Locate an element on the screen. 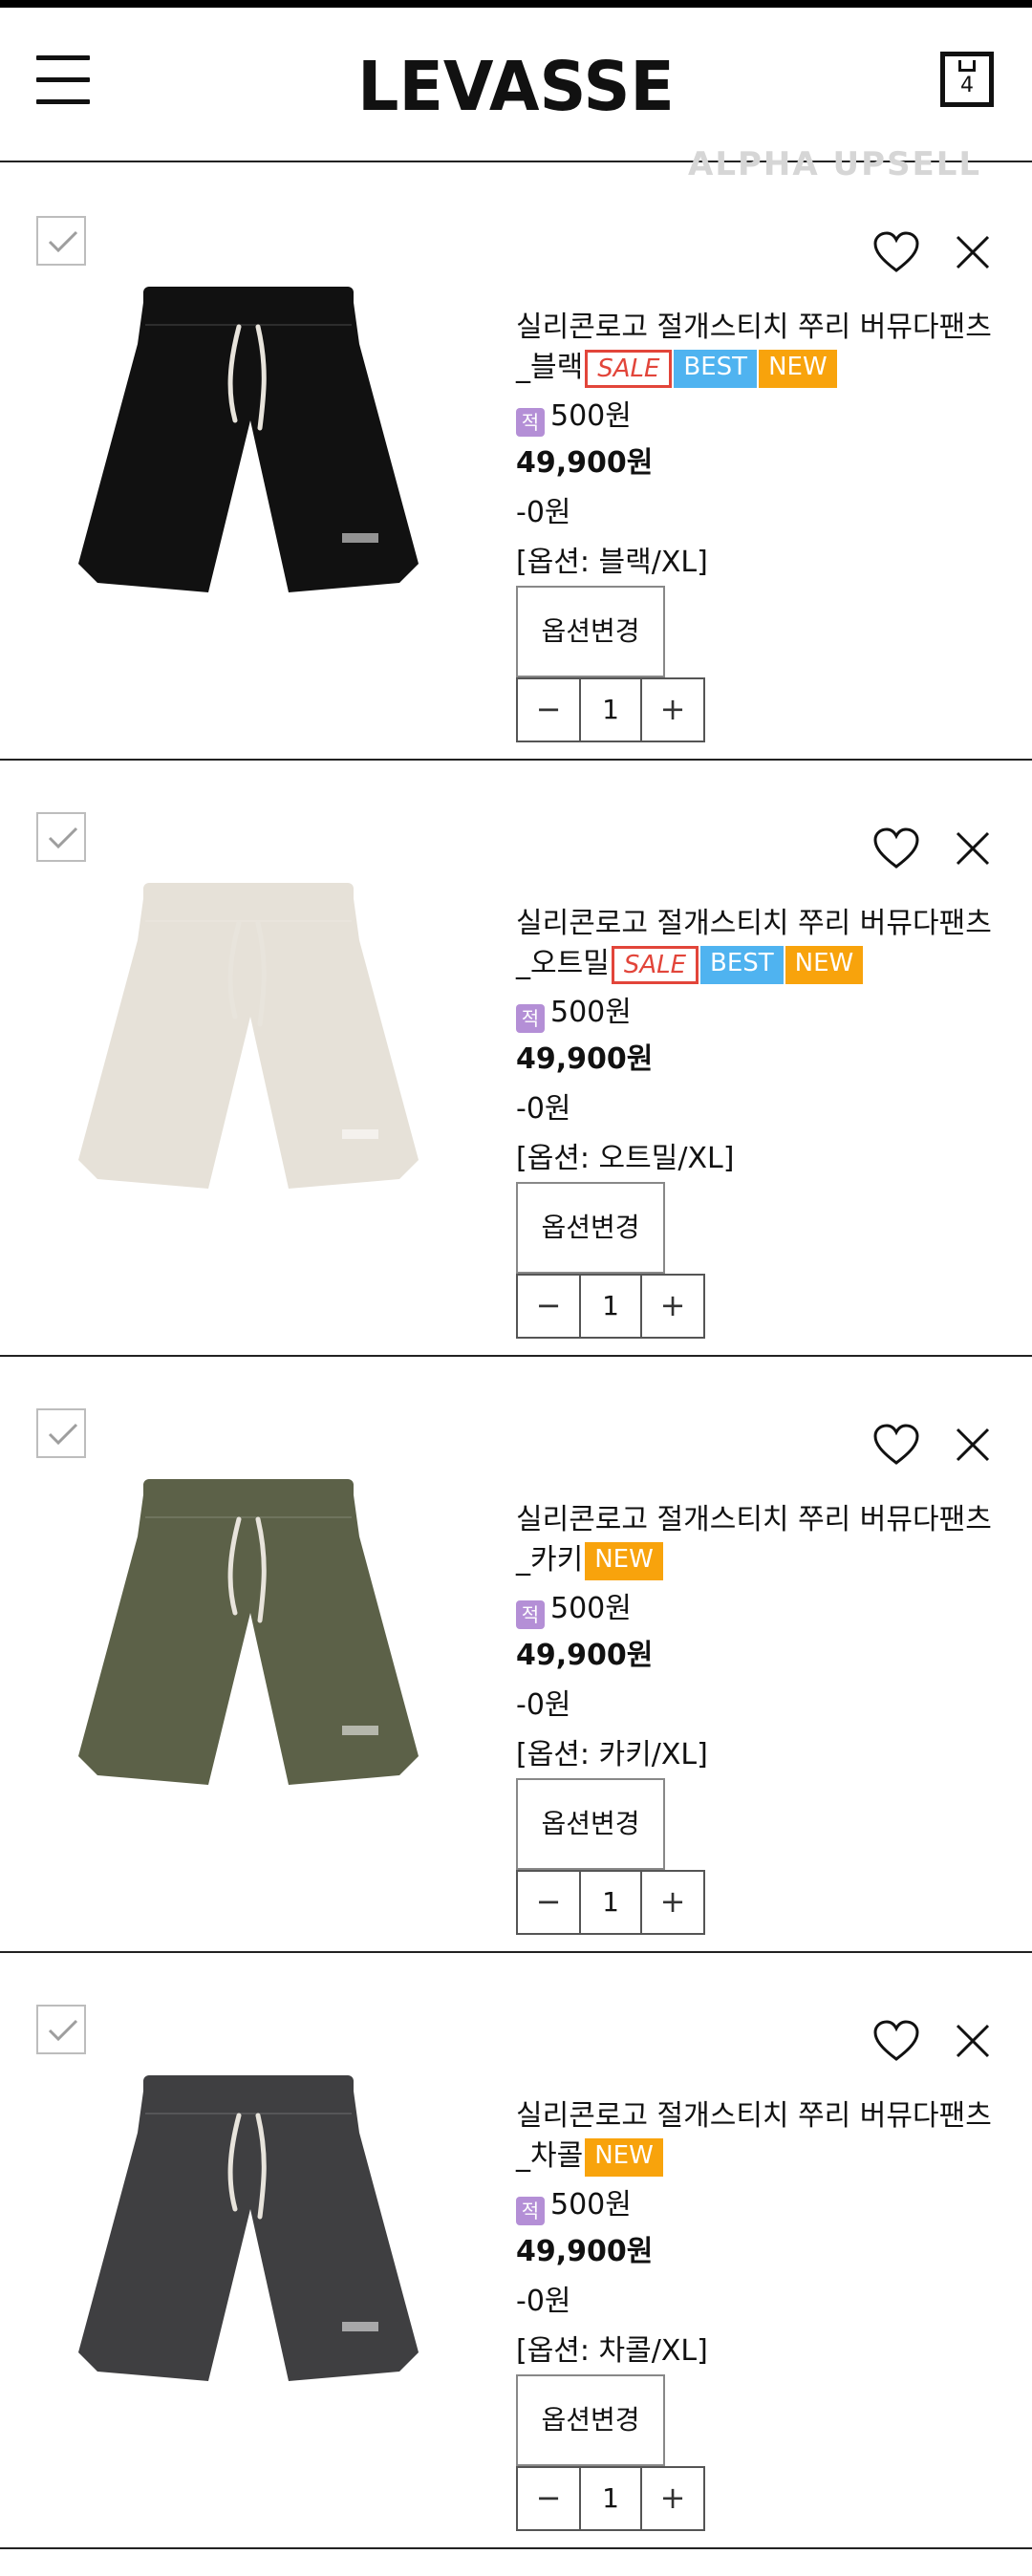  header: LEVASSE 4 is located at coordinates (516, 85).